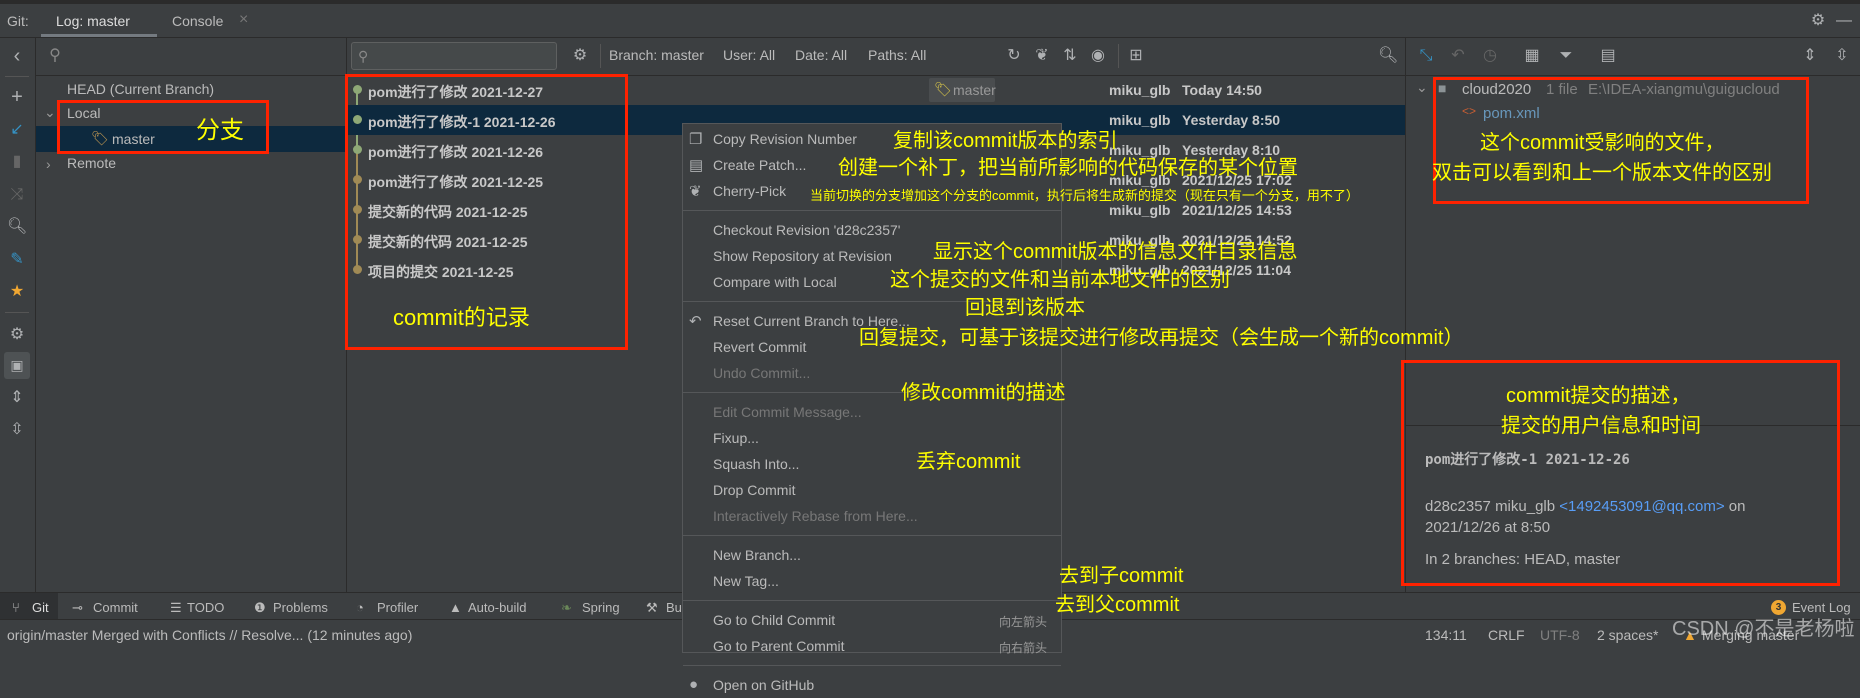 This screenshot has width=1860, height=698. Describe the element at coordinates (300, 607) in the screenshot. I see `bottom-tab-problems: Problems` at that location.